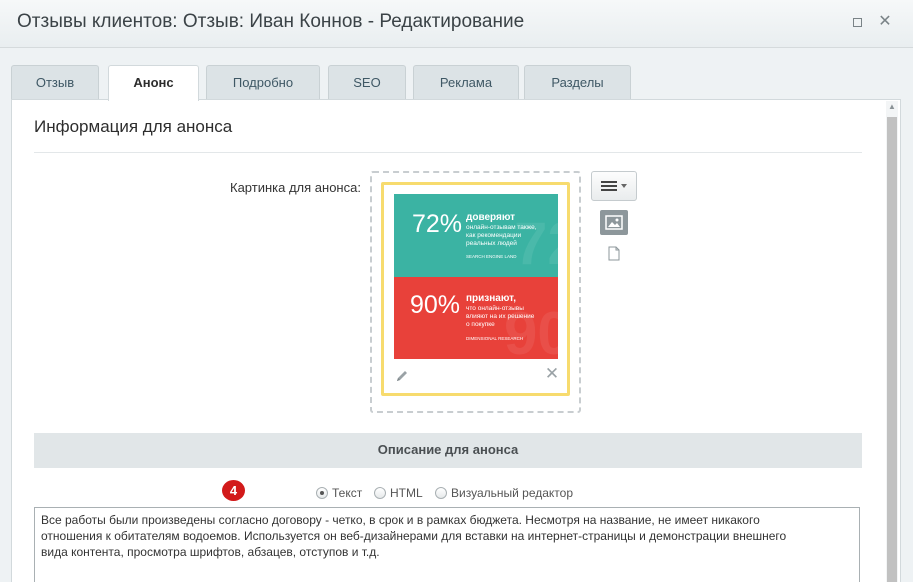 The width and height of the screenshot is (913, 582). What do you see at coordinates (491, 256) in the screenshot?
I see `stat1-source: SEARCH ENGINE LAND` at bounding box center [491, 256].